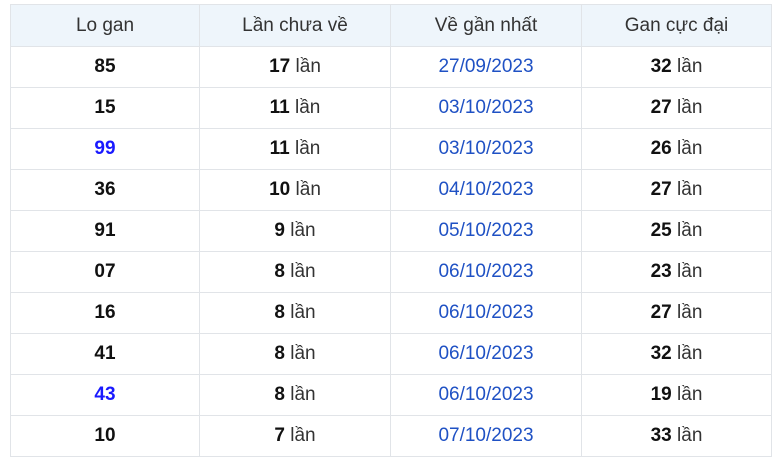 The image size is (773, 466). I want to click on table-row: 36 10 lần 04/10/2023 27 lần, so click(391, 190).